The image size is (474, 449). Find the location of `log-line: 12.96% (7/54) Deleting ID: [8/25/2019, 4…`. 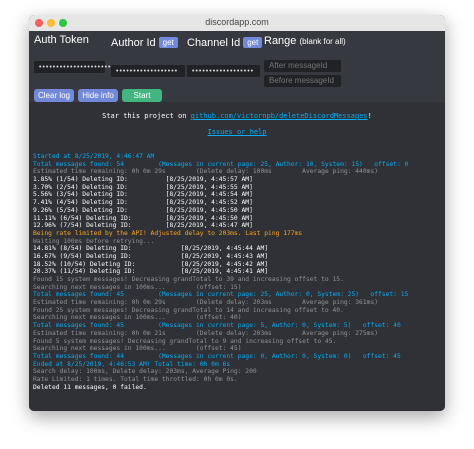

log-line: 12.96% (7/54) Deleting ID: [8/25/2019, 4… is located at coordinates (143, 226).